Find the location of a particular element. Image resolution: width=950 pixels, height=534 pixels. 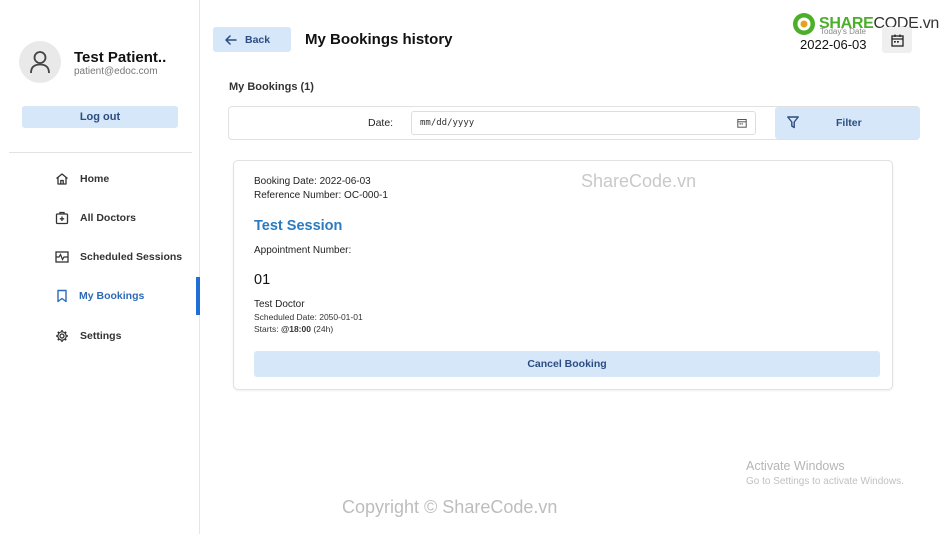

sidebar-item-label: Scheduled Sessions is located at coordinates (131, 257).